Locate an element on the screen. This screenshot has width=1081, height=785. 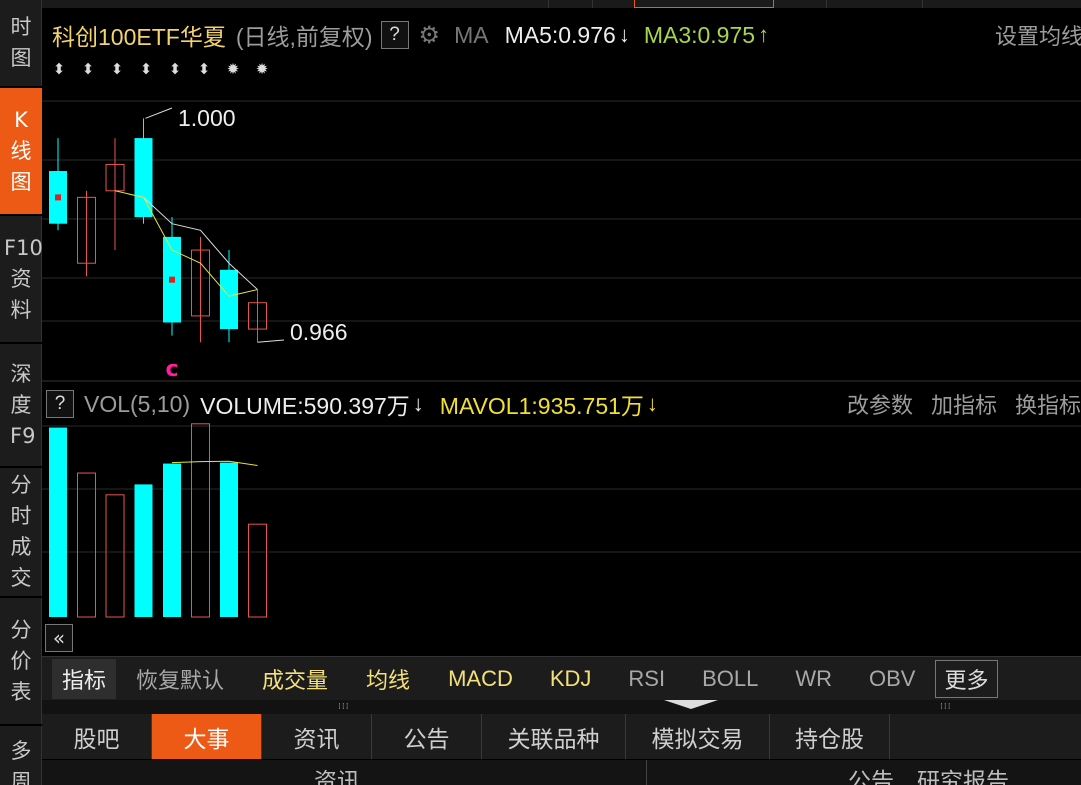
tab-events: 大事 is located at coordinates (207, 736).